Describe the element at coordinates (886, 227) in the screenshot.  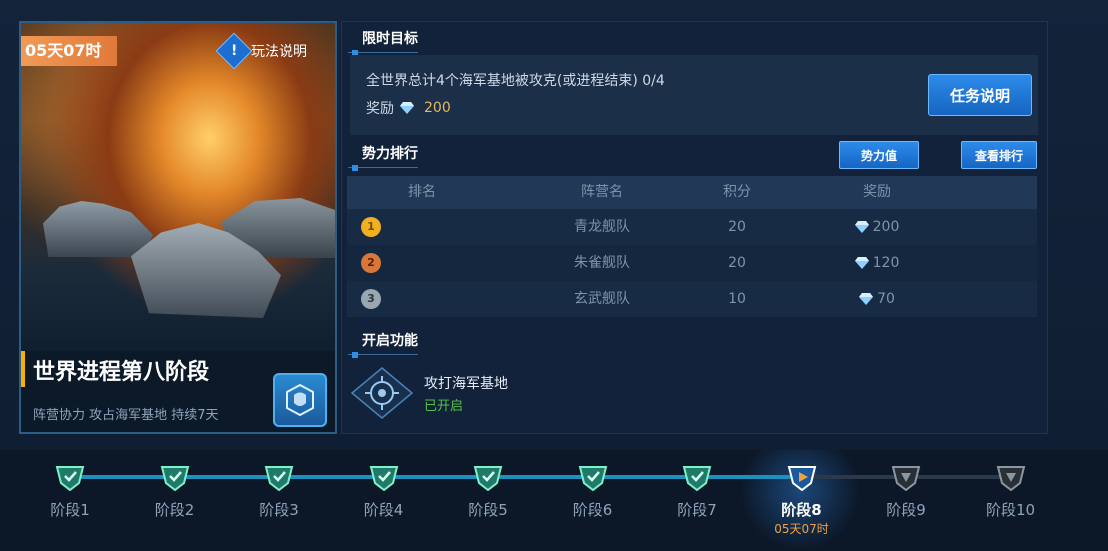
I see `faction-reward-amount: 200` at that location.